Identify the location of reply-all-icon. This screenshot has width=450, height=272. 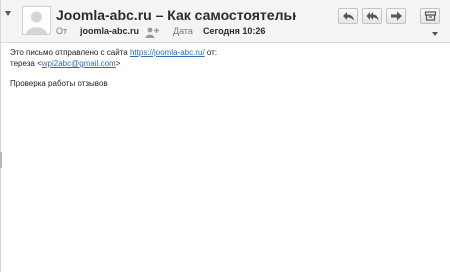
(372, 16).